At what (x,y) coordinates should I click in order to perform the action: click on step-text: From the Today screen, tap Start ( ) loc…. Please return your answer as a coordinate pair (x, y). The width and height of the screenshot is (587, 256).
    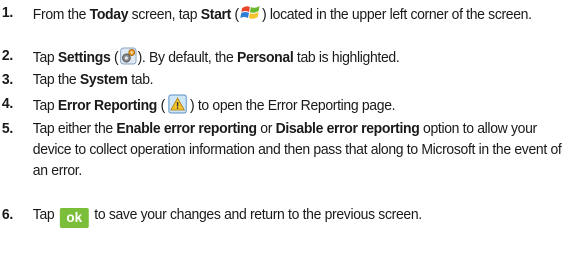
    Looking at the image, I should click on (300, 16).